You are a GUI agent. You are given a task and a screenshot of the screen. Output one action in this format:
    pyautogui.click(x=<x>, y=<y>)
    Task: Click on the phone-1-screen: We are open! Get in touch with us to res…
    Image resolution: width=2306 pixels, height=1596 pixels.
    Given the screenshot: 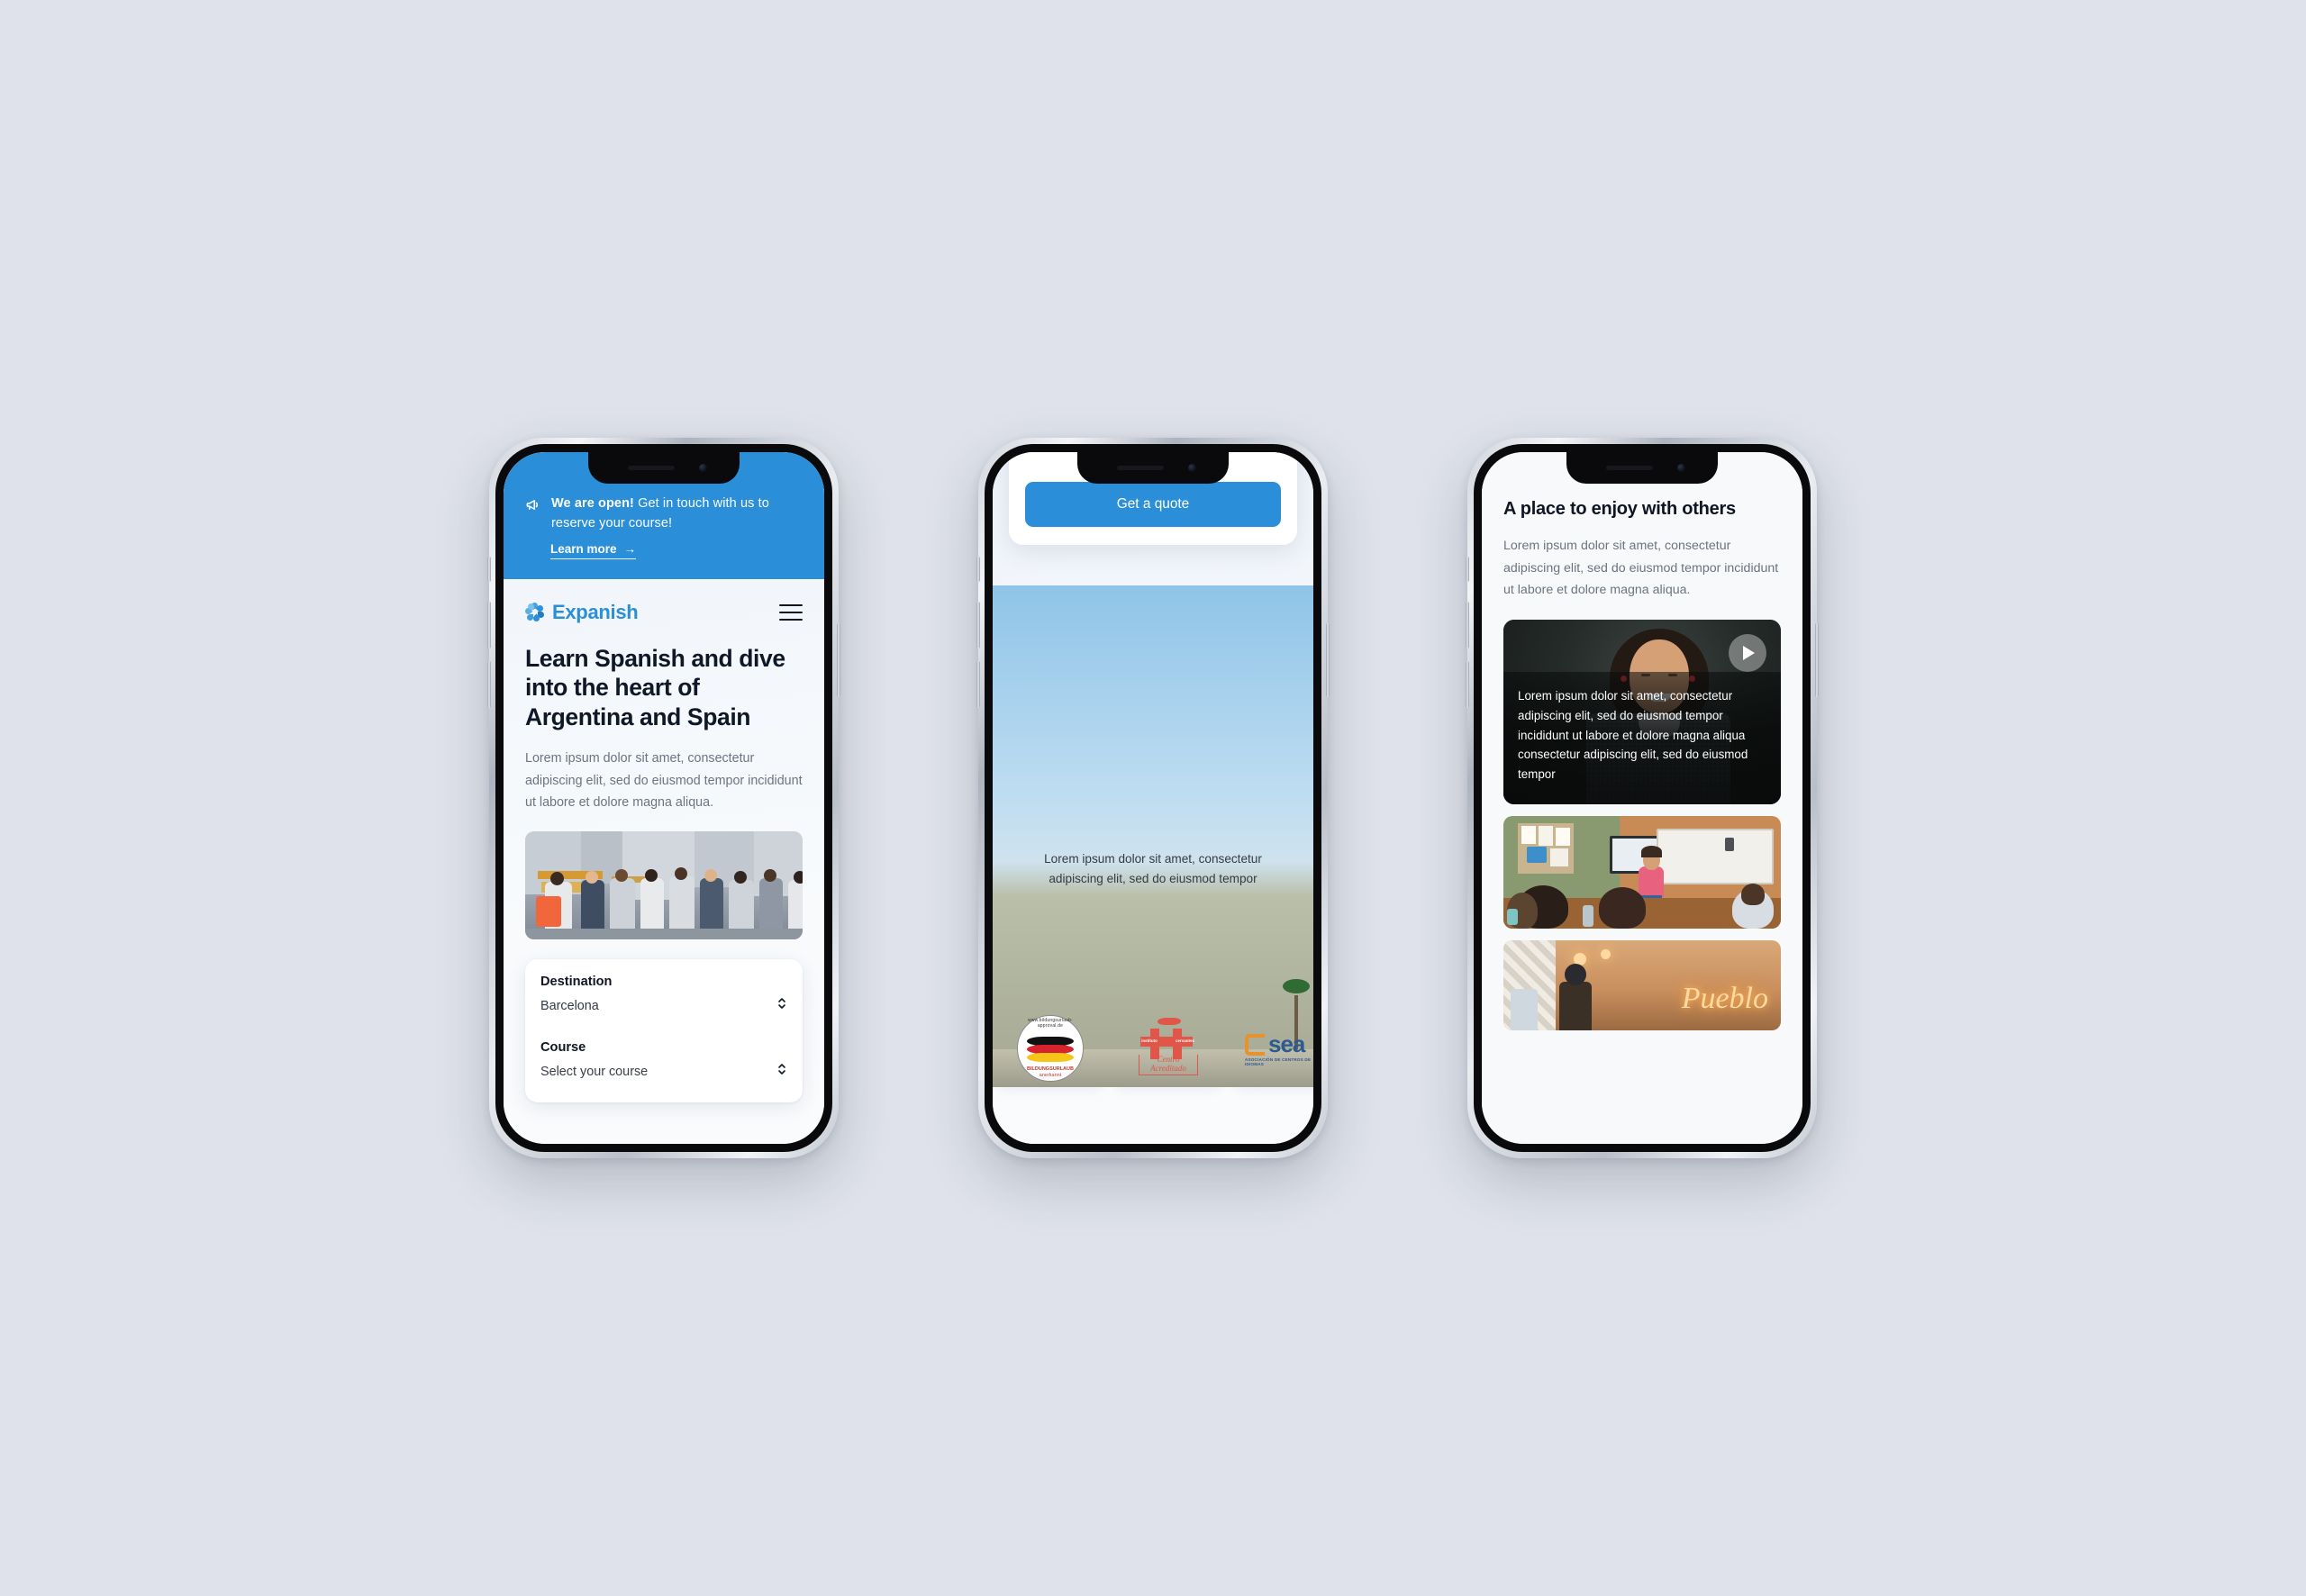 What is the action you would take?
    pyautogui.click(x=664, y=798)
    